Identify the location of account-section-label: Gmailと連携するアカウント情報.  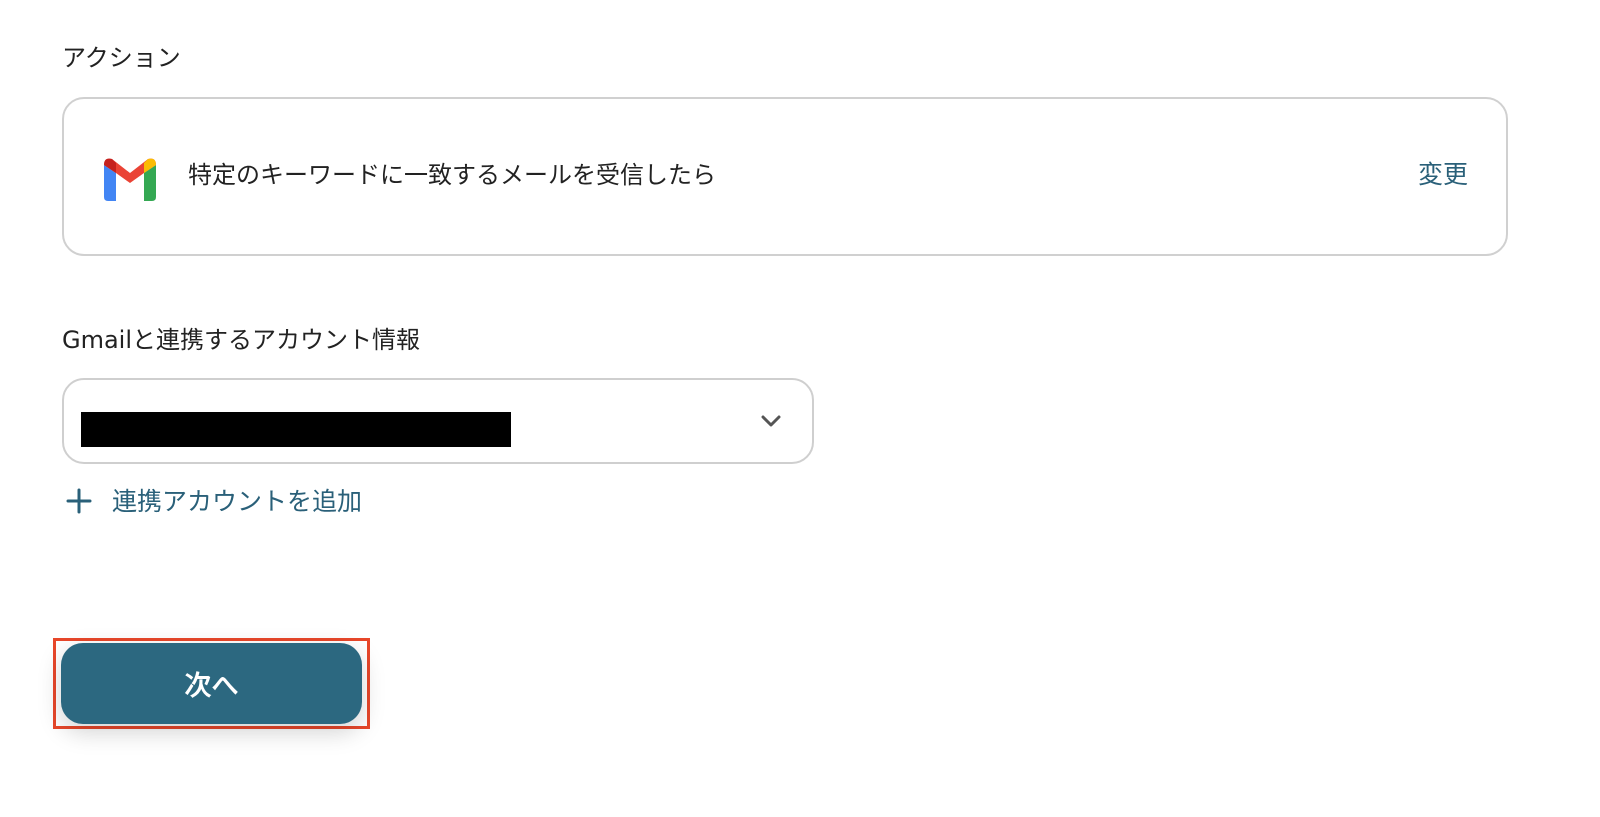
(241, 340).